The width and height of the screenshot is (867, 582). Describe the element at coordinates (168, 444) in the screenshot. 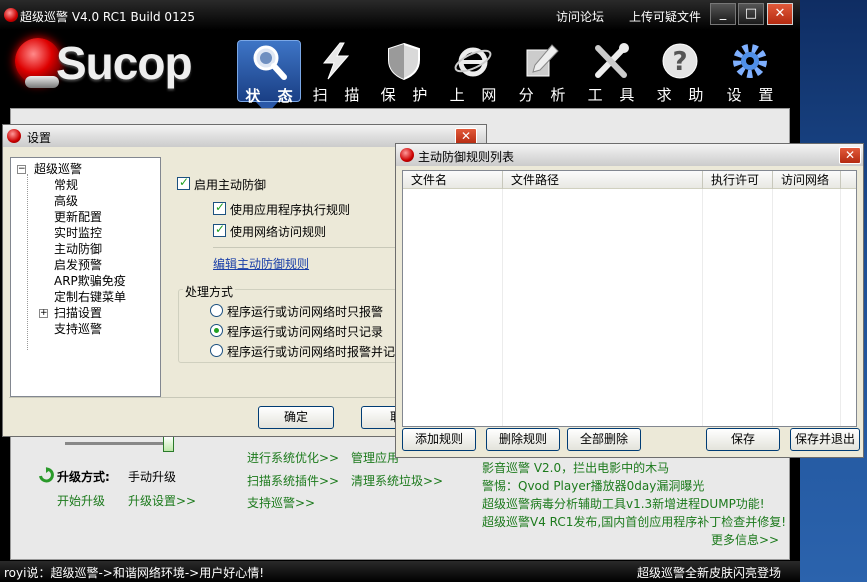

I see `slider-thumb` at that location.